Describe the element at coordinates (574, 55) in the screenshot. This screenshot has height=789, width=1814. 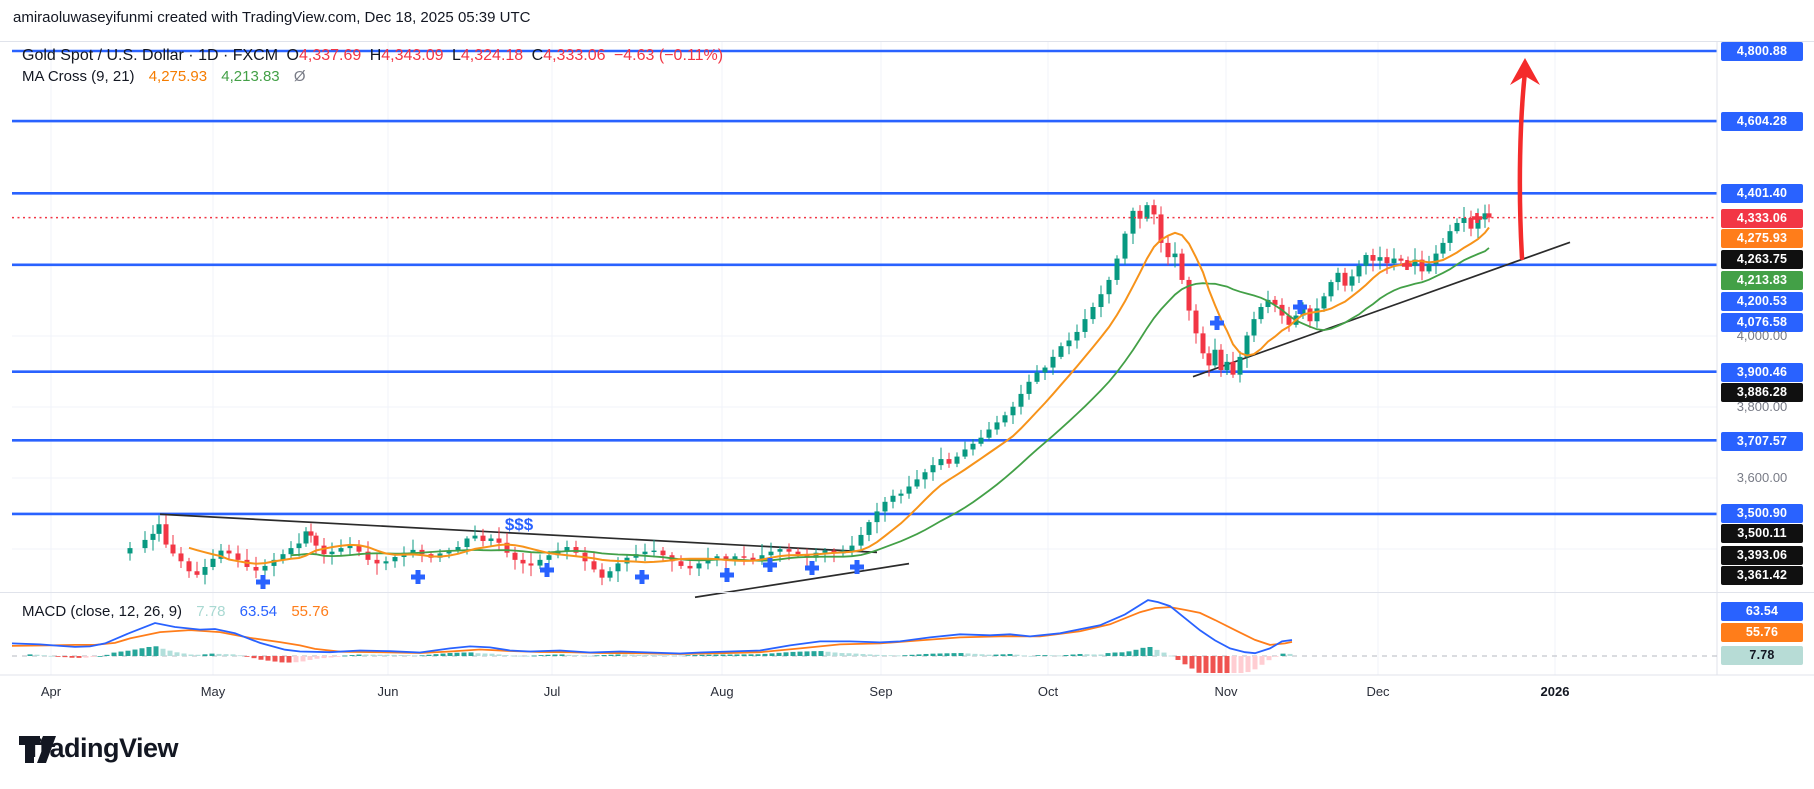
I see `ohlc-close-value: 4,333.06` at that location.